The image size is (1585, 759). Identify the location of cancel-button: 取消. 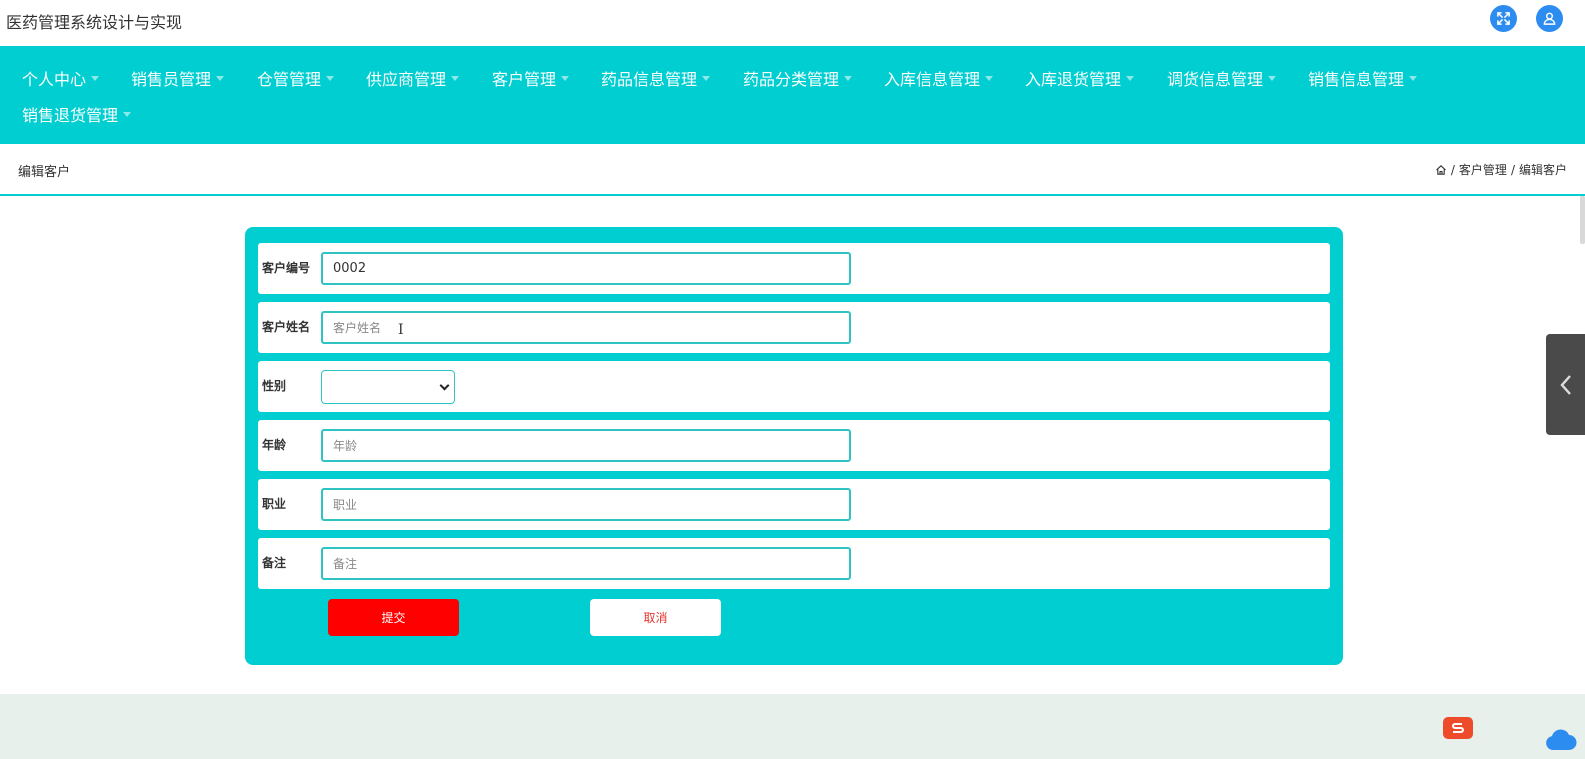
(655, 617).